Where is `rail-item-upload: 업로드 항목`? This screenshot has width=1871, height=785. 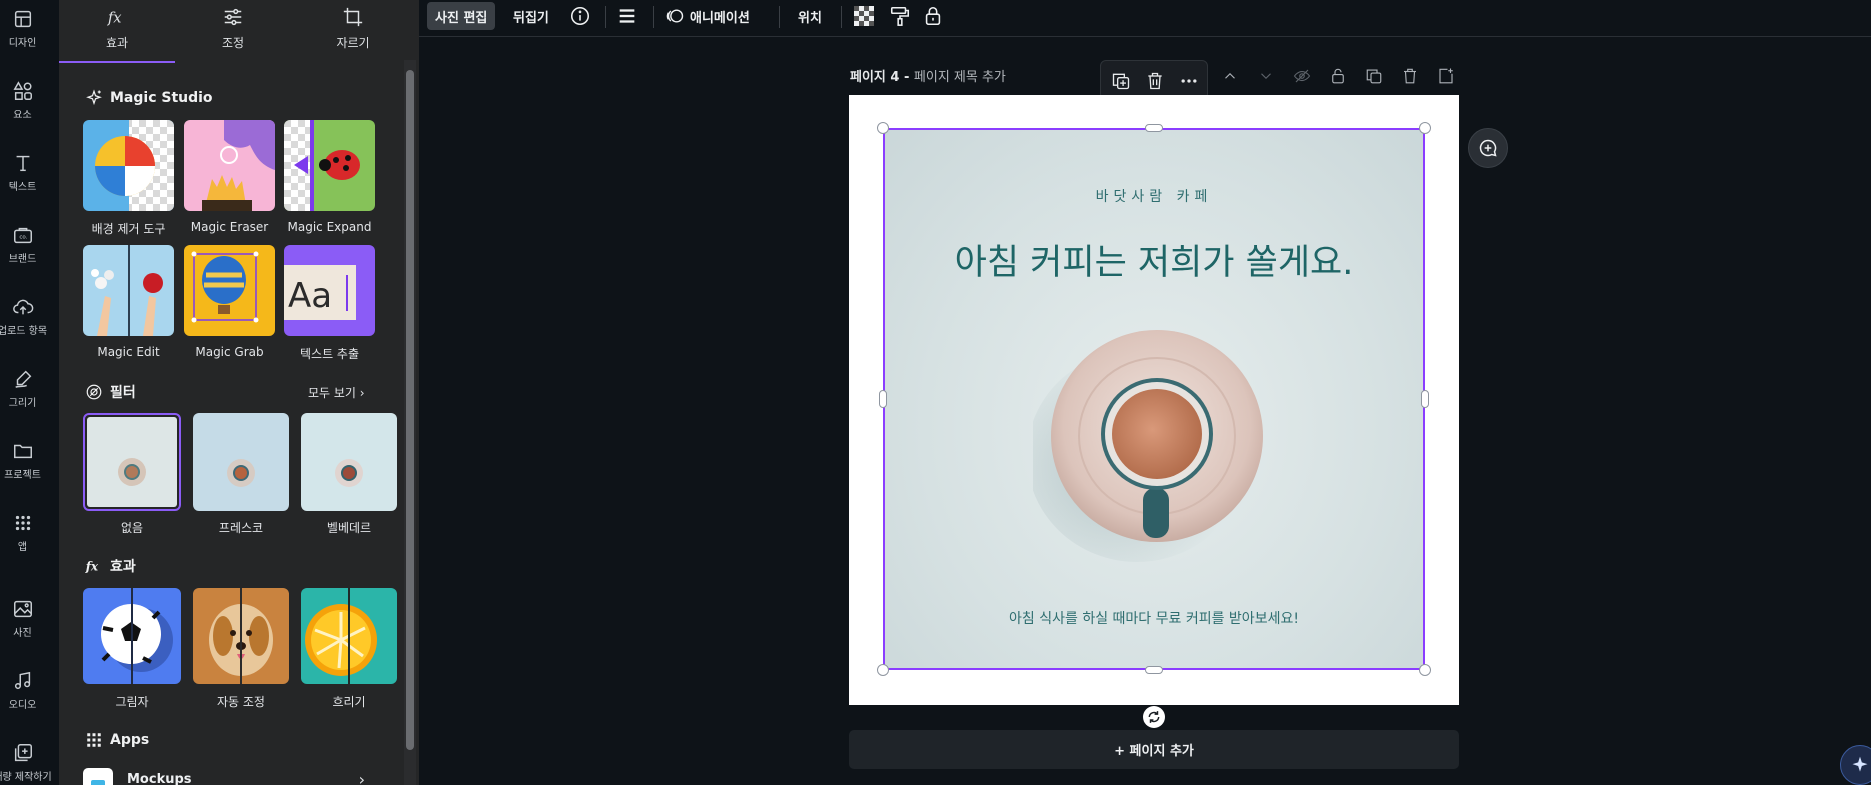 rail-item-upload: 업로드 항목 is located at coordinates (24, 320).